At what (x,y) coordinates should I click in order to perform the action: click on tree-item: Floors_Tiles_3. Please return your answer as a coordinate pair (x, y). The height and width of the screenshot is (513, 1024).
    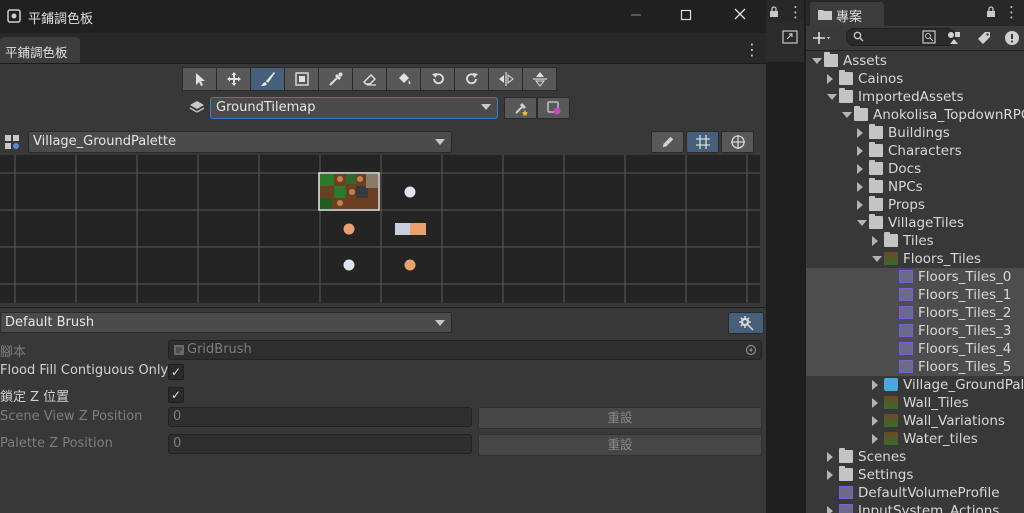
    Looking at the image, I should click on (915, 331).